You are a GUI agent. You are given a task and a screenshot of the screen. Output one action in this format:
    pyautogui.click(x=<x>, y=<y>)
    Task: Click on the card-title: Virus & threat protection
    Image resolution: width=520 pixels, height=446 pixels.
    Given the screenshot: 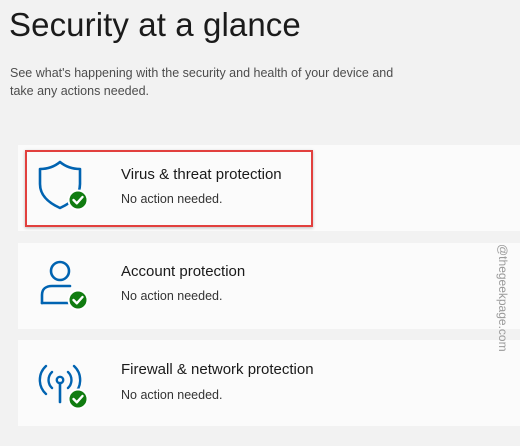 What is the action you would take?
    pyautogui.click(x=201, y=174)
    